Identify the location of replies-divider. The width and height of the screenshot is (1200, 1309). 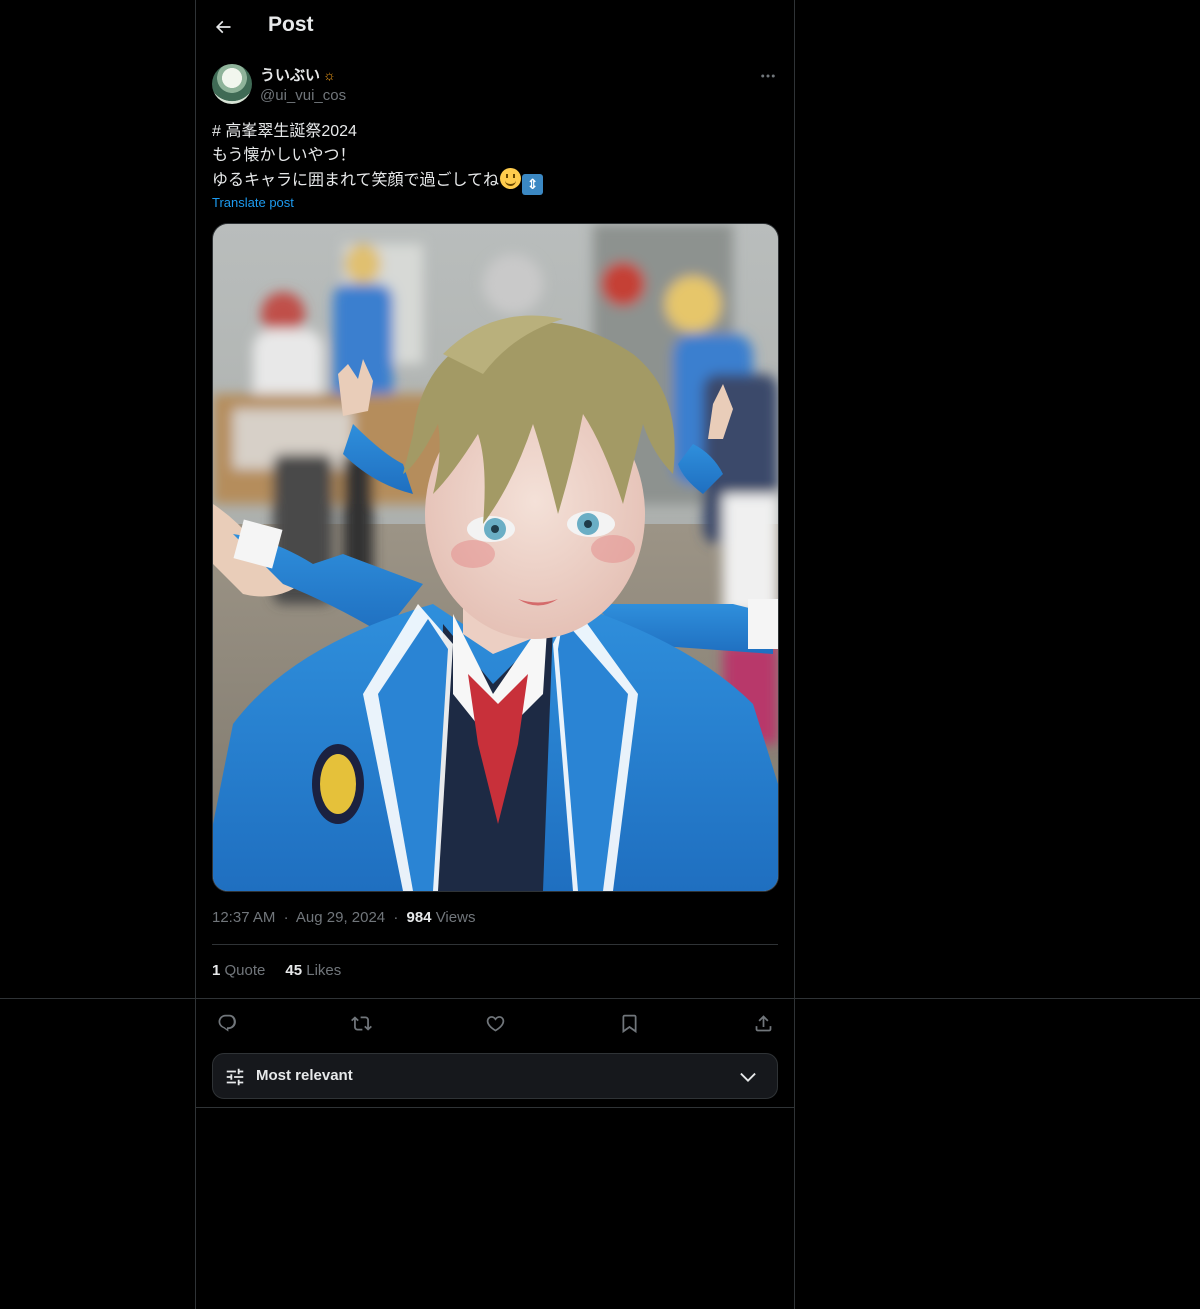
(495, 1107).